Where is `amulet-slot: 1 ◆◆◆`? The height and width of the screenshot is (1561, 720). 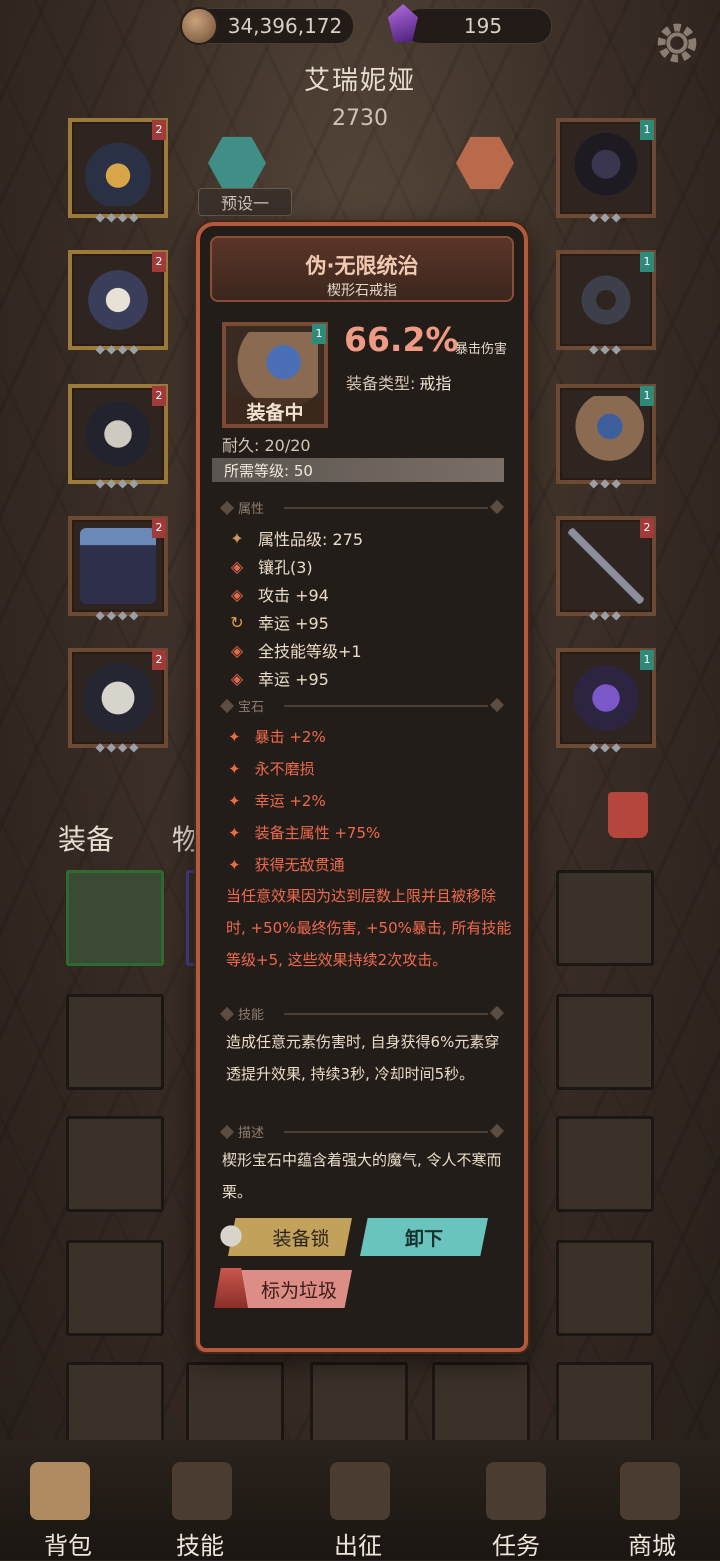
amulet-slot: 1 ◆◆◆ is located at coordinates (606, 171).